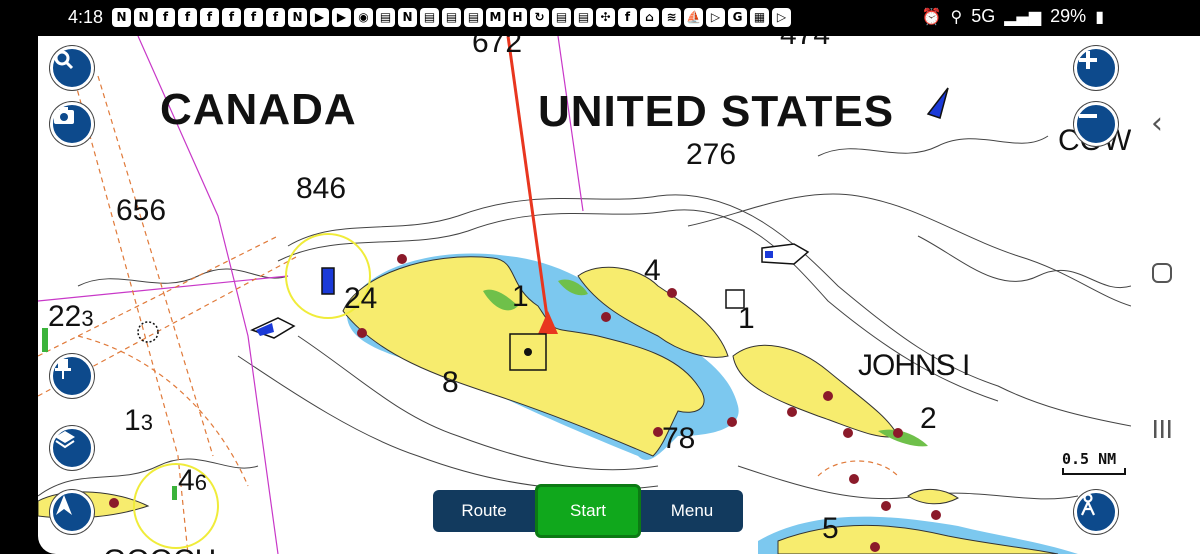 This screenshot has width=1200, height=554. I want to click on notification-icon: G, so click(737, 17).